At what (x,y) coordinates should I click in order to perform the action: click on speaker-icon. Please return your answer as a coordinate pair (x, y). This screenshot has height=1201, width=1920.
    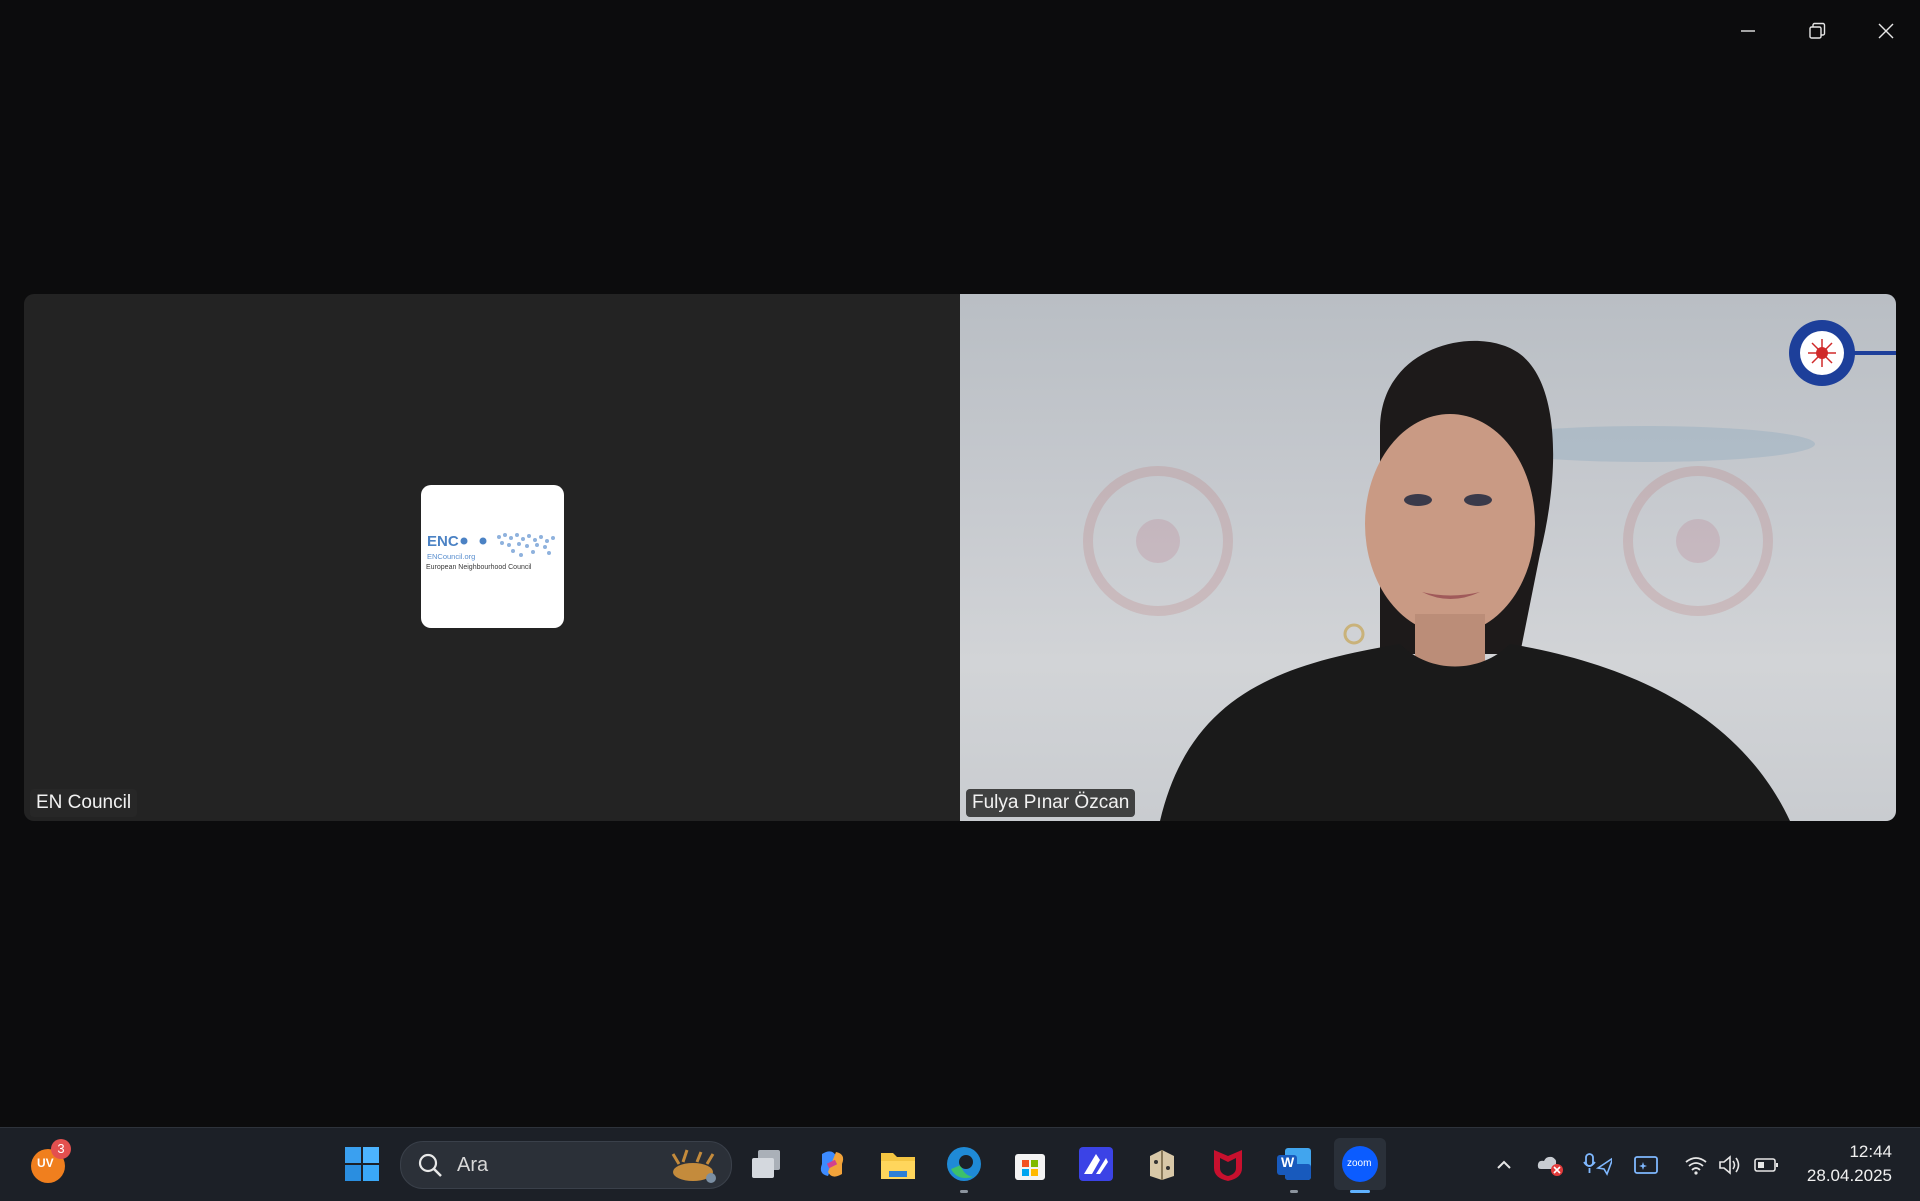
    Looking at the image, I should click on (1729, 1165).